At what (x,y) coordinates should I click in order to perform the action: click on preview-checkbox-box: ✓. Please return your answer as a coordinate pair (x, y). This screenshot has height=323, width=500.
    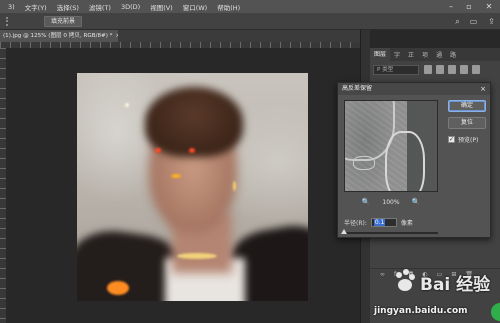
    Looking at the image, I should click on (451, 139).